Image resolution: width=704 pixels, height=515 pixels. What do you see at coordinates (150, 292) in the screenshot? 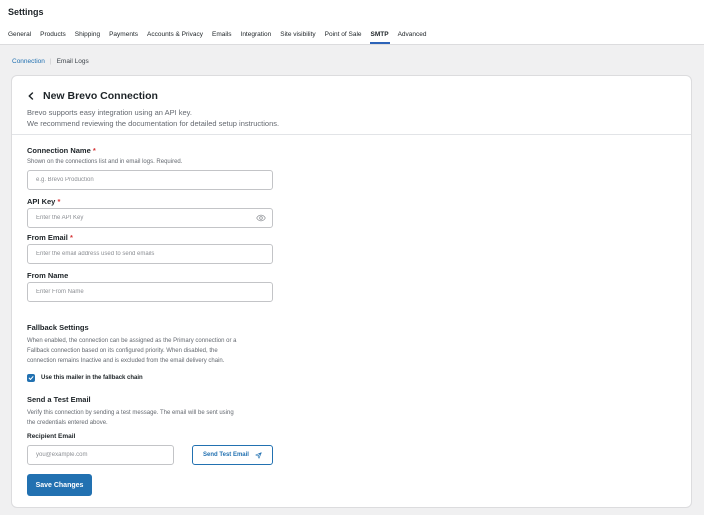
I see `from-name-input` at bounding box center [150, 292].